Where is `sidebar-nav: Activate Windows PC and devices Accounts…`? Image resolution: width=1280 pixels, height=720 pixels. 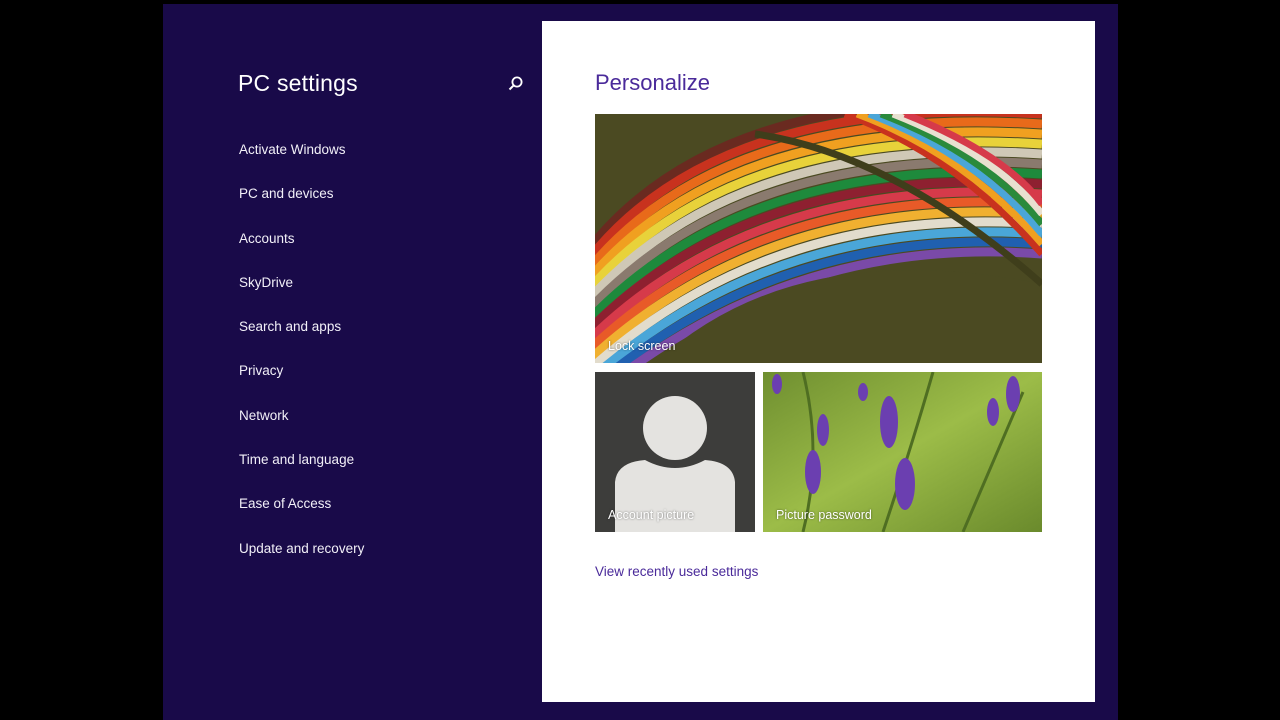
sidebar-nav: Activate Windows PC and devices Accounts… is located at coordinates (301, 362).